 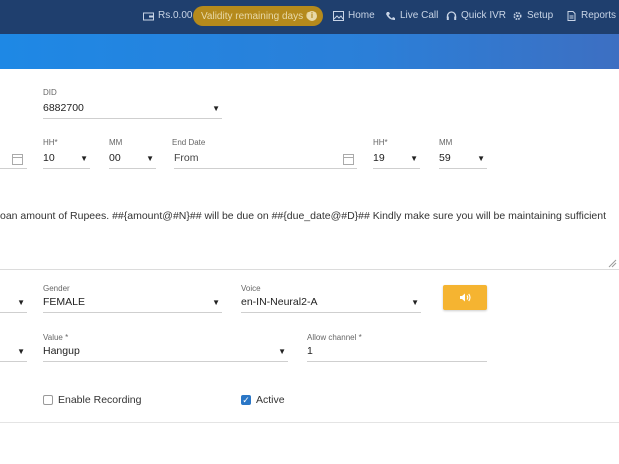 I want to click on validity-badge: Validity remaining days 68 i, so click(x=258, y=16).